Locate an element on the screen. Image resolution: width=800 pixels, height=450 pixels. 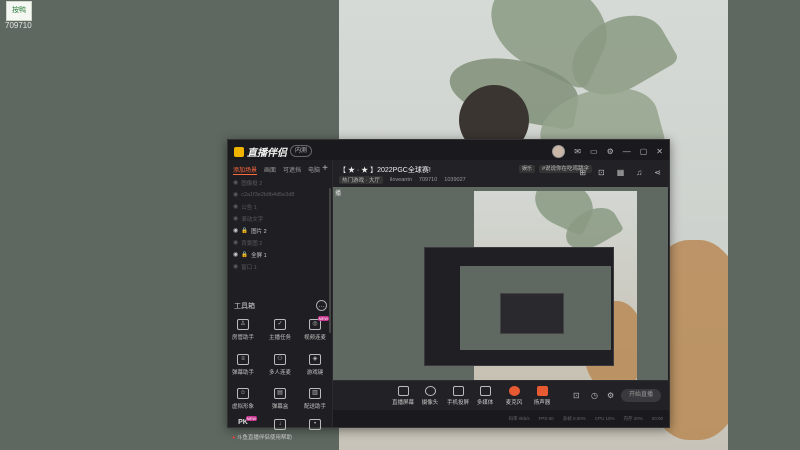
button-label: 摄像头 is located at coordinates (430, 403).